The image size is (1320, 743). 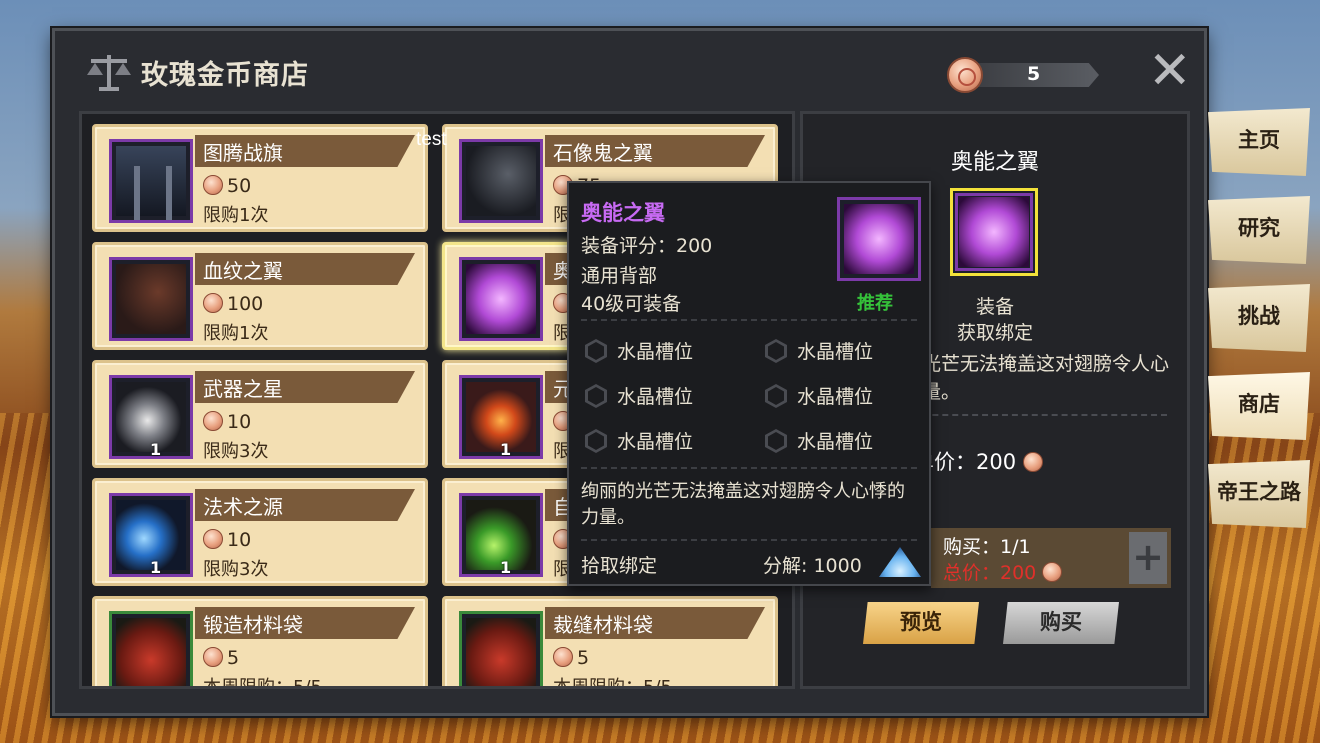 I want to click on currency-display: 5, so click(x=1027, y=75).